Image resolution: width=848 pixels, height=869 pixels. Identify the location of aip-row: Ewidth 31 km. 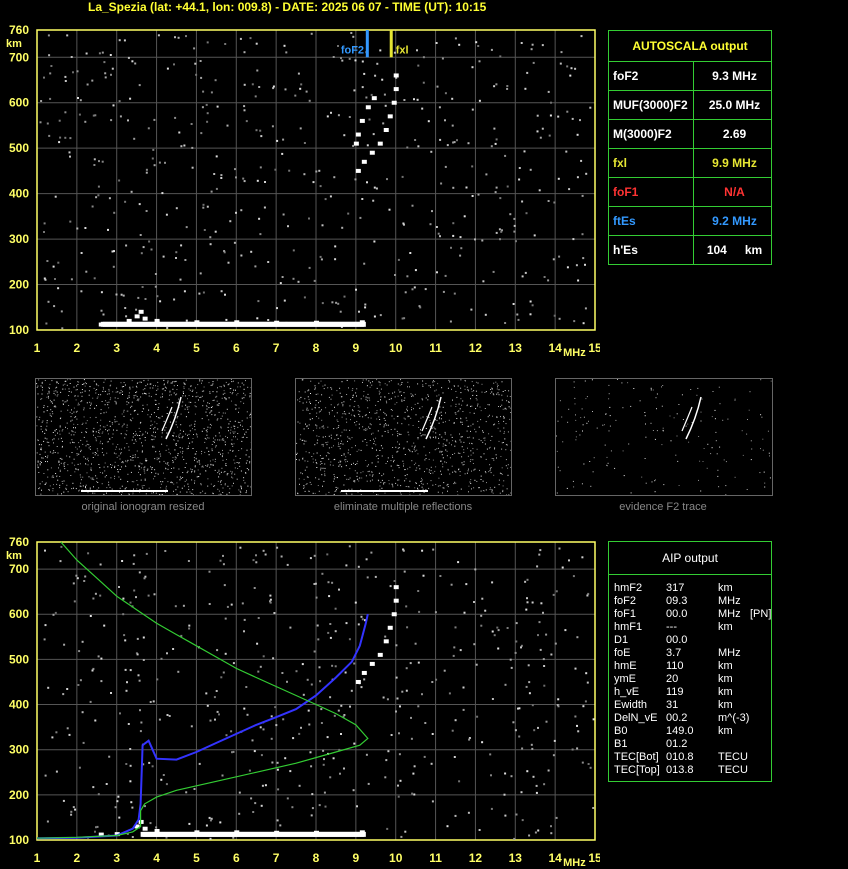
(694, 705).